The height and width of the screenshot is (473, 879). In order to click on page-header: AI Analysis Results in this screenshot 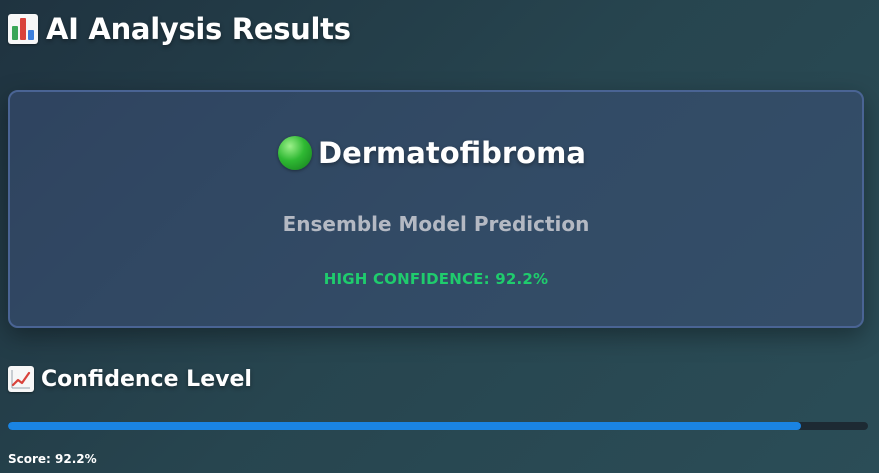, I will do `click(179, 29)`.